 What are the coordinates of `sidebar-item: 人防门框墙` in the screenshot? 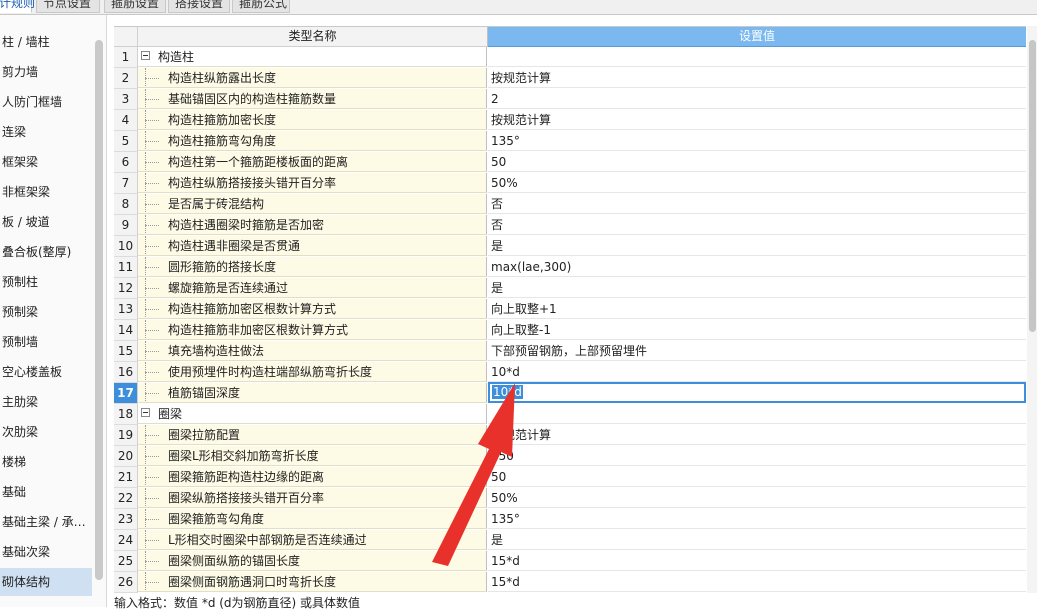 It's located at (46, 102).